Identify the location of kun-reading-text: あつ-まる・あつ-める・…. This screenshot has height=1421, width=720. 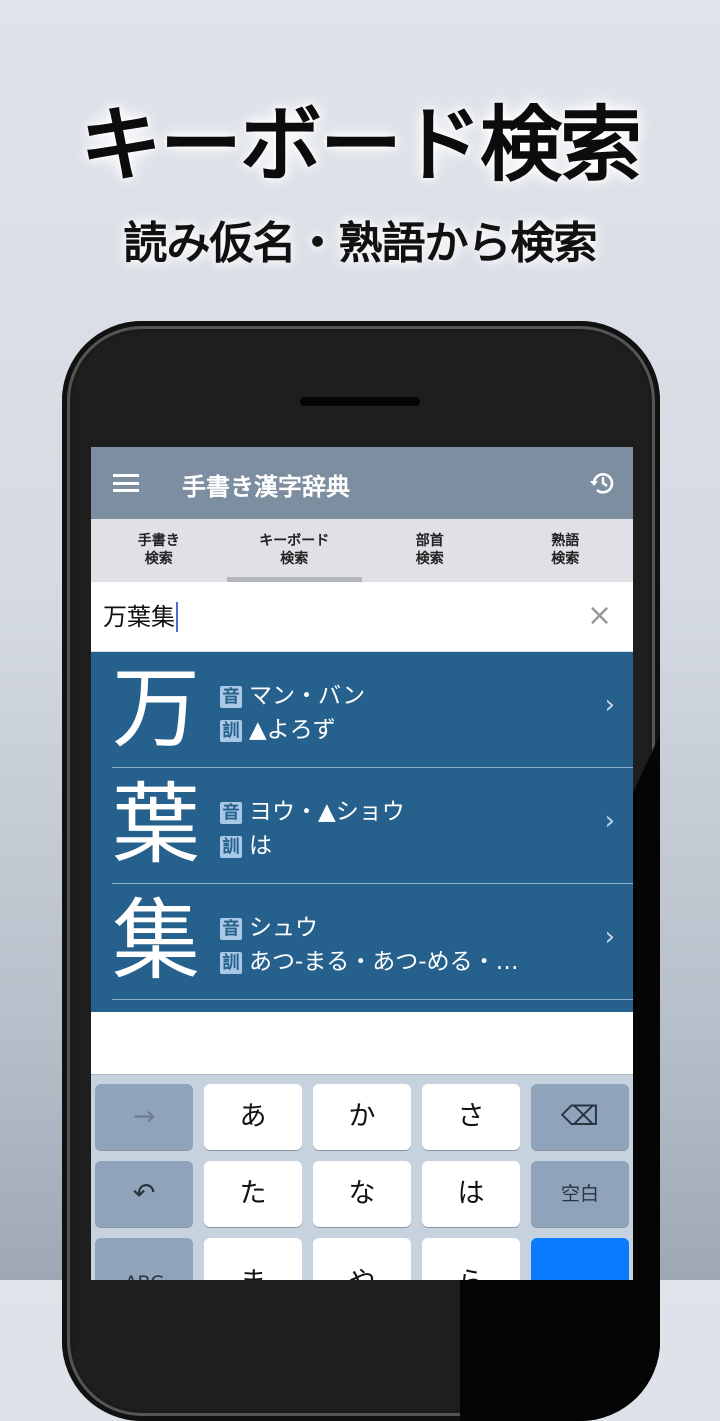
(384, 962).